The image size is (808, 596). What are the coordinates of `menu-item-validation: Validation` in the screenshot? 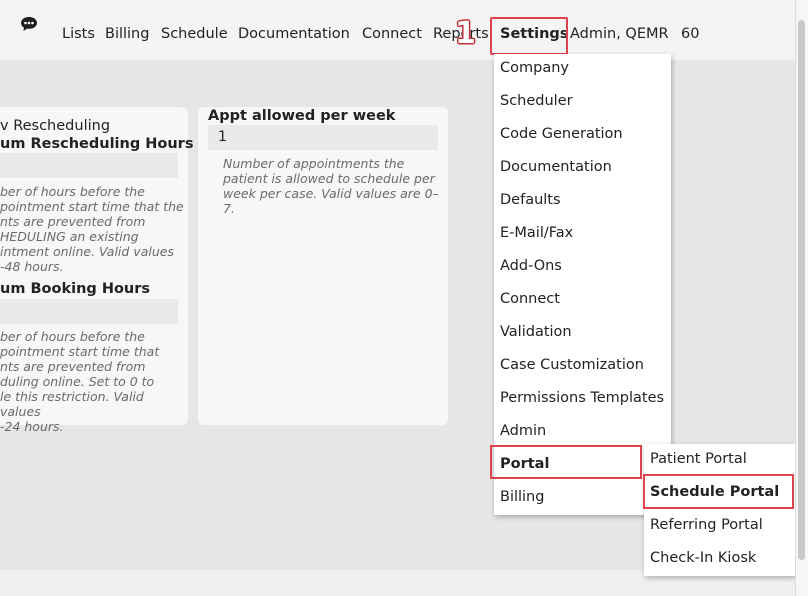 It's located at (536, 332).